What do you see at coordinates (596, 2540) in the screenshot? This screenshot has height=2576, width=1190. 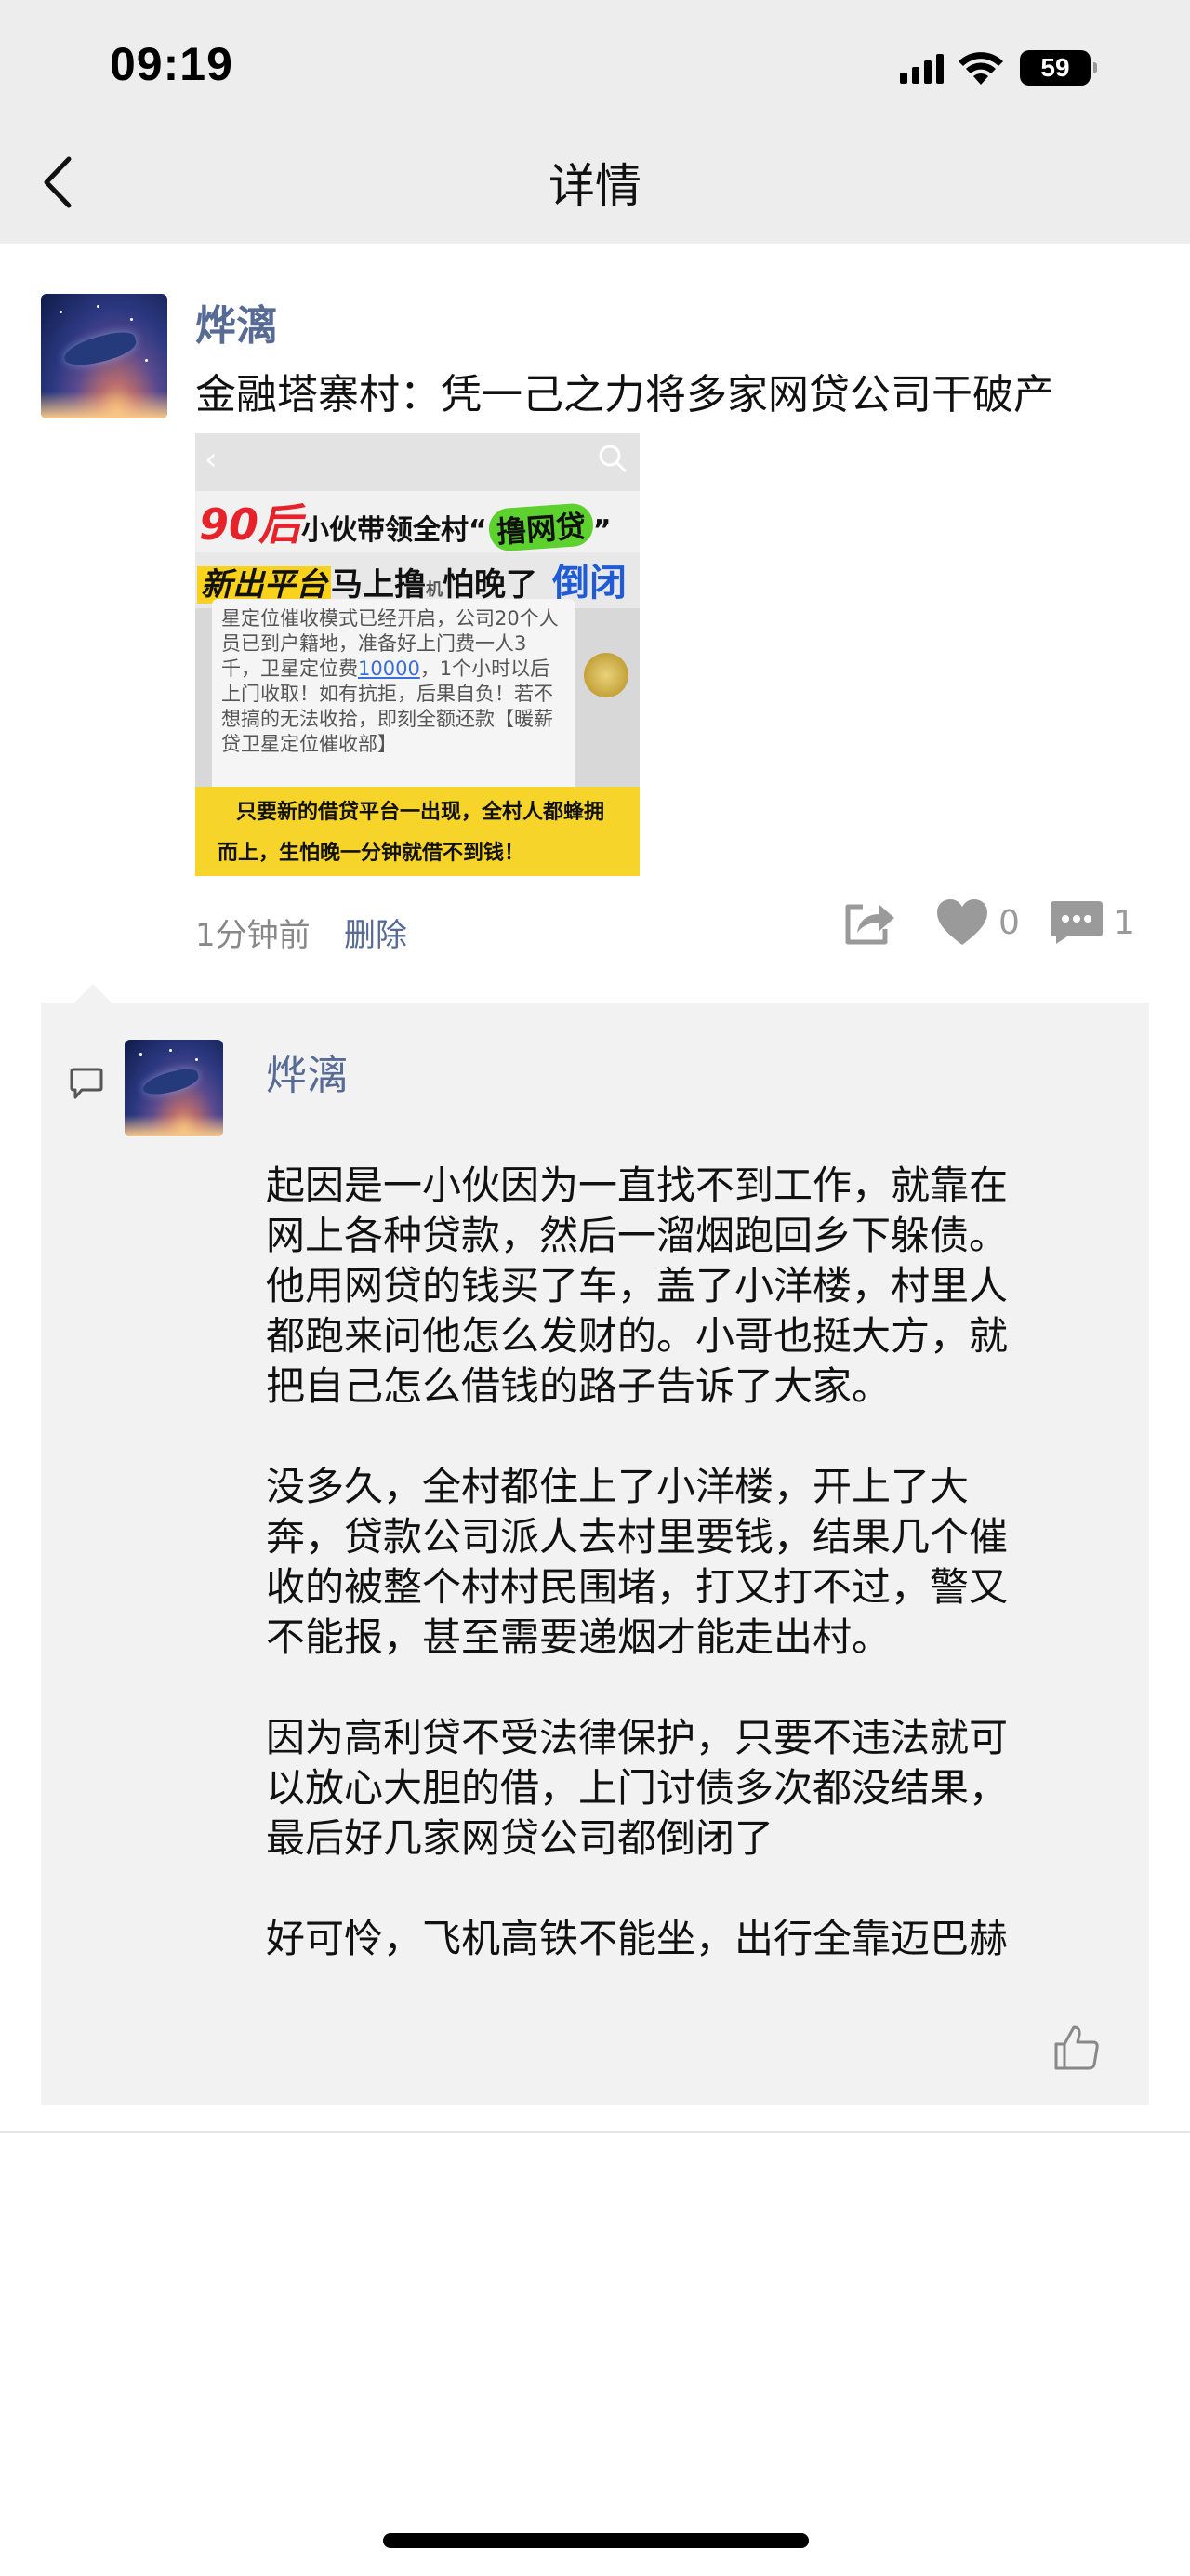 I see `home-indicator` at bounding box center [596, 2540].